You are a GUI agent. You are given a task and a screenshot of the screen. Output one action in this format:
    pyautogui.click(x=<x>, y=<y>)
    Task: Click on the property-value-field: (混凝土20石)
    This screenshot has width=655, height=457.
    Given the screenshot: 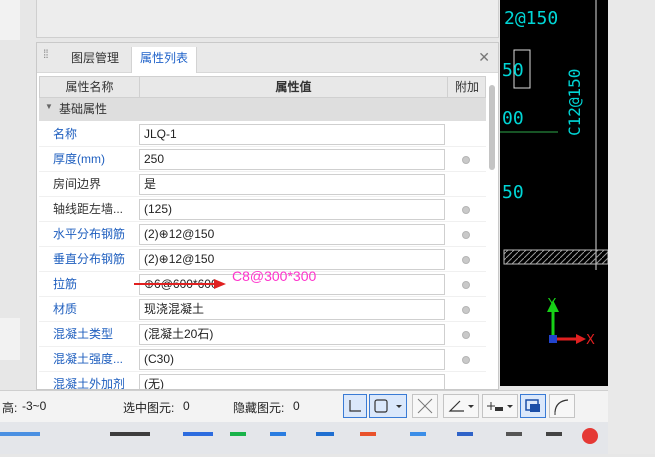 What is the action you would take?
    pyautogui.click(x=292, y=334)
    